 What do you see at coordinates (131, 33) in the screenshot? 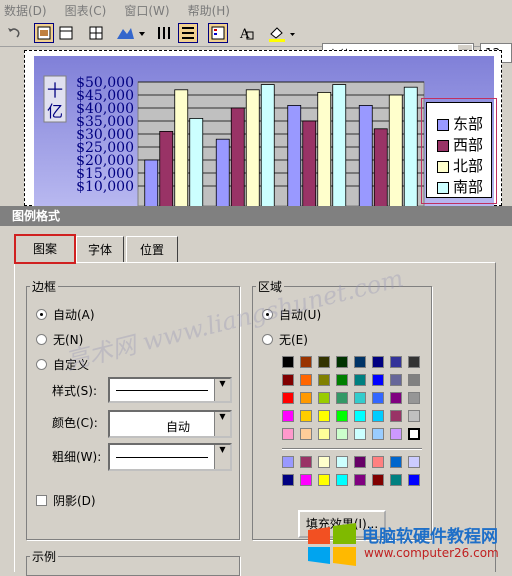
I see `chart-type-icon` at bounding box center [131, 33].